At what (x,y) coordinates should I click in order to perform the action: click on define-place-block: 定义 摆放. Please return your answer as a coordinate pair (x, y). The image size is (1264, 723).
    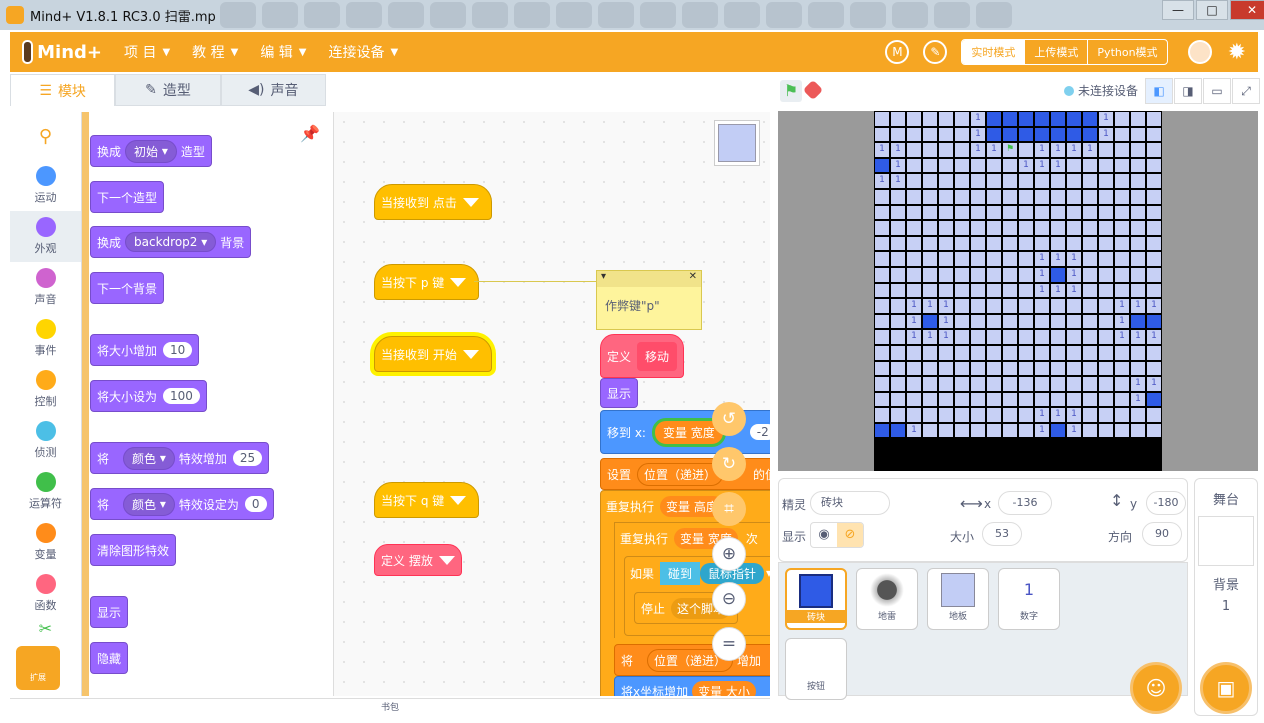
    Looking at the image, I should click on (418, 560).